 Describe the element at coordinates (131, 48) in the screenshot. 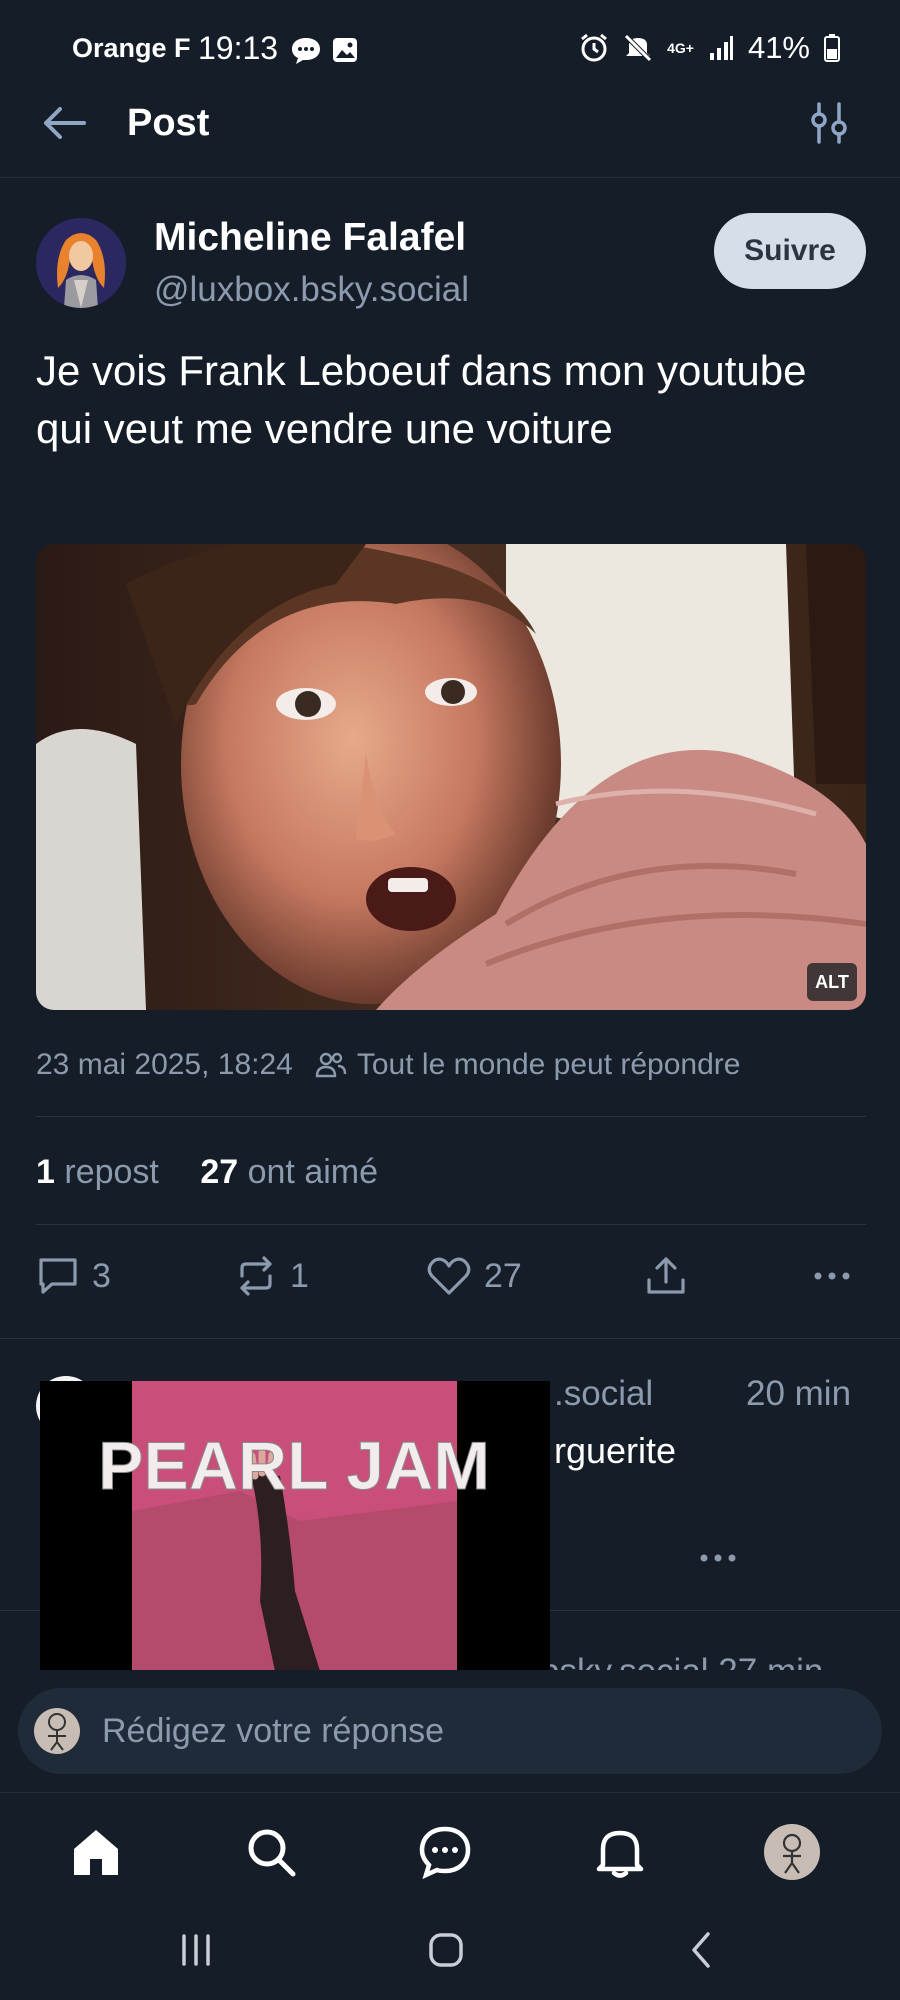

I see `carrier-label: Orange F` at that location.